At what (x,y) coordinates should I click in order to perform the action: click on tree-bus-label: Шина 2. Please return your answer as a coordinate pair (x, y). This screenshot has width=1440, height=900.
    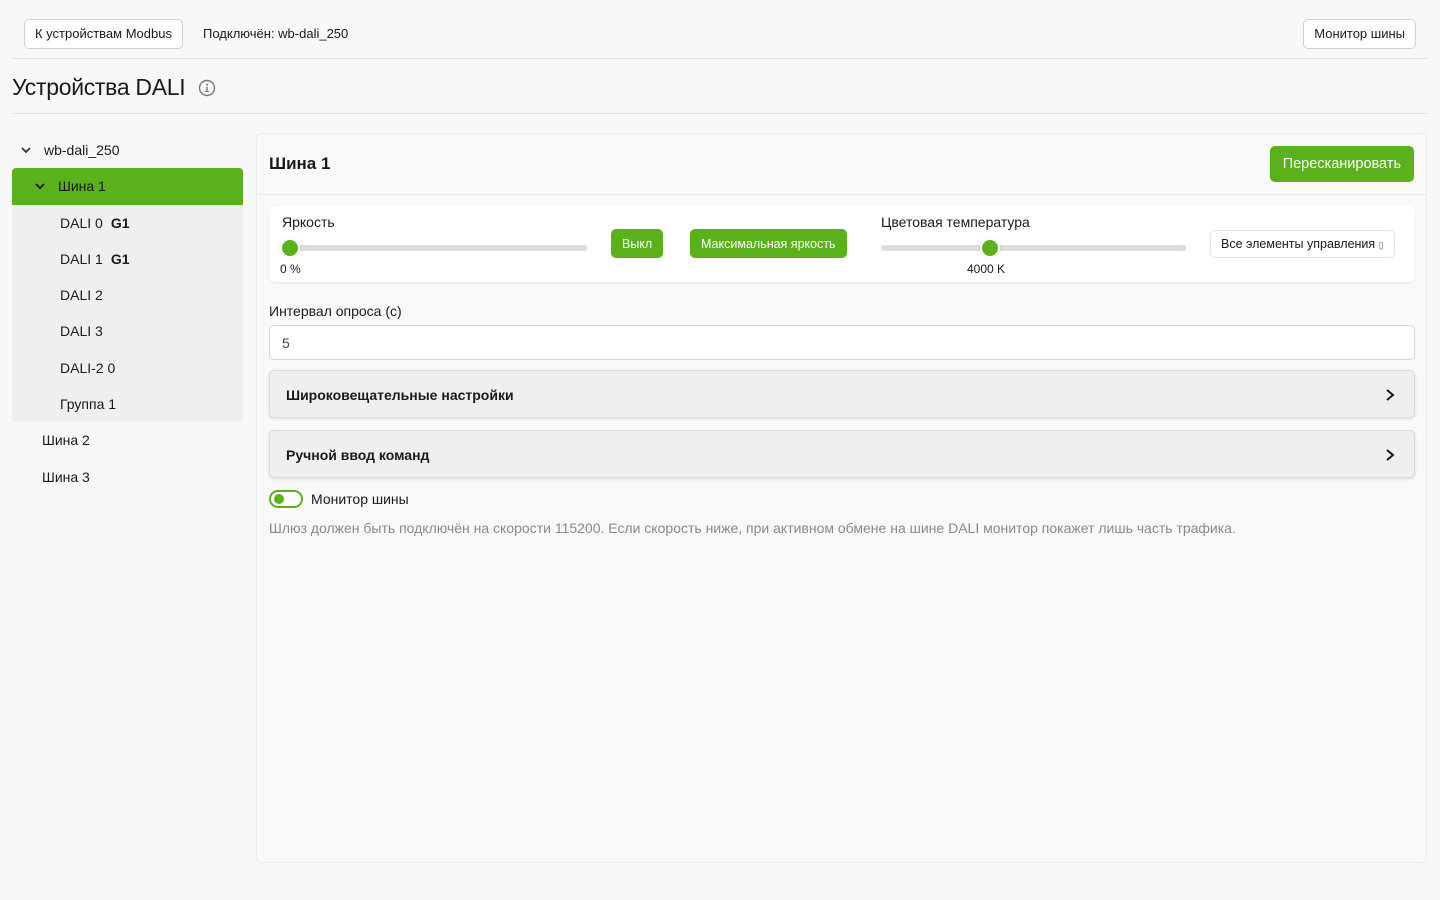
    Looking at the image, I should click on (66, 440).